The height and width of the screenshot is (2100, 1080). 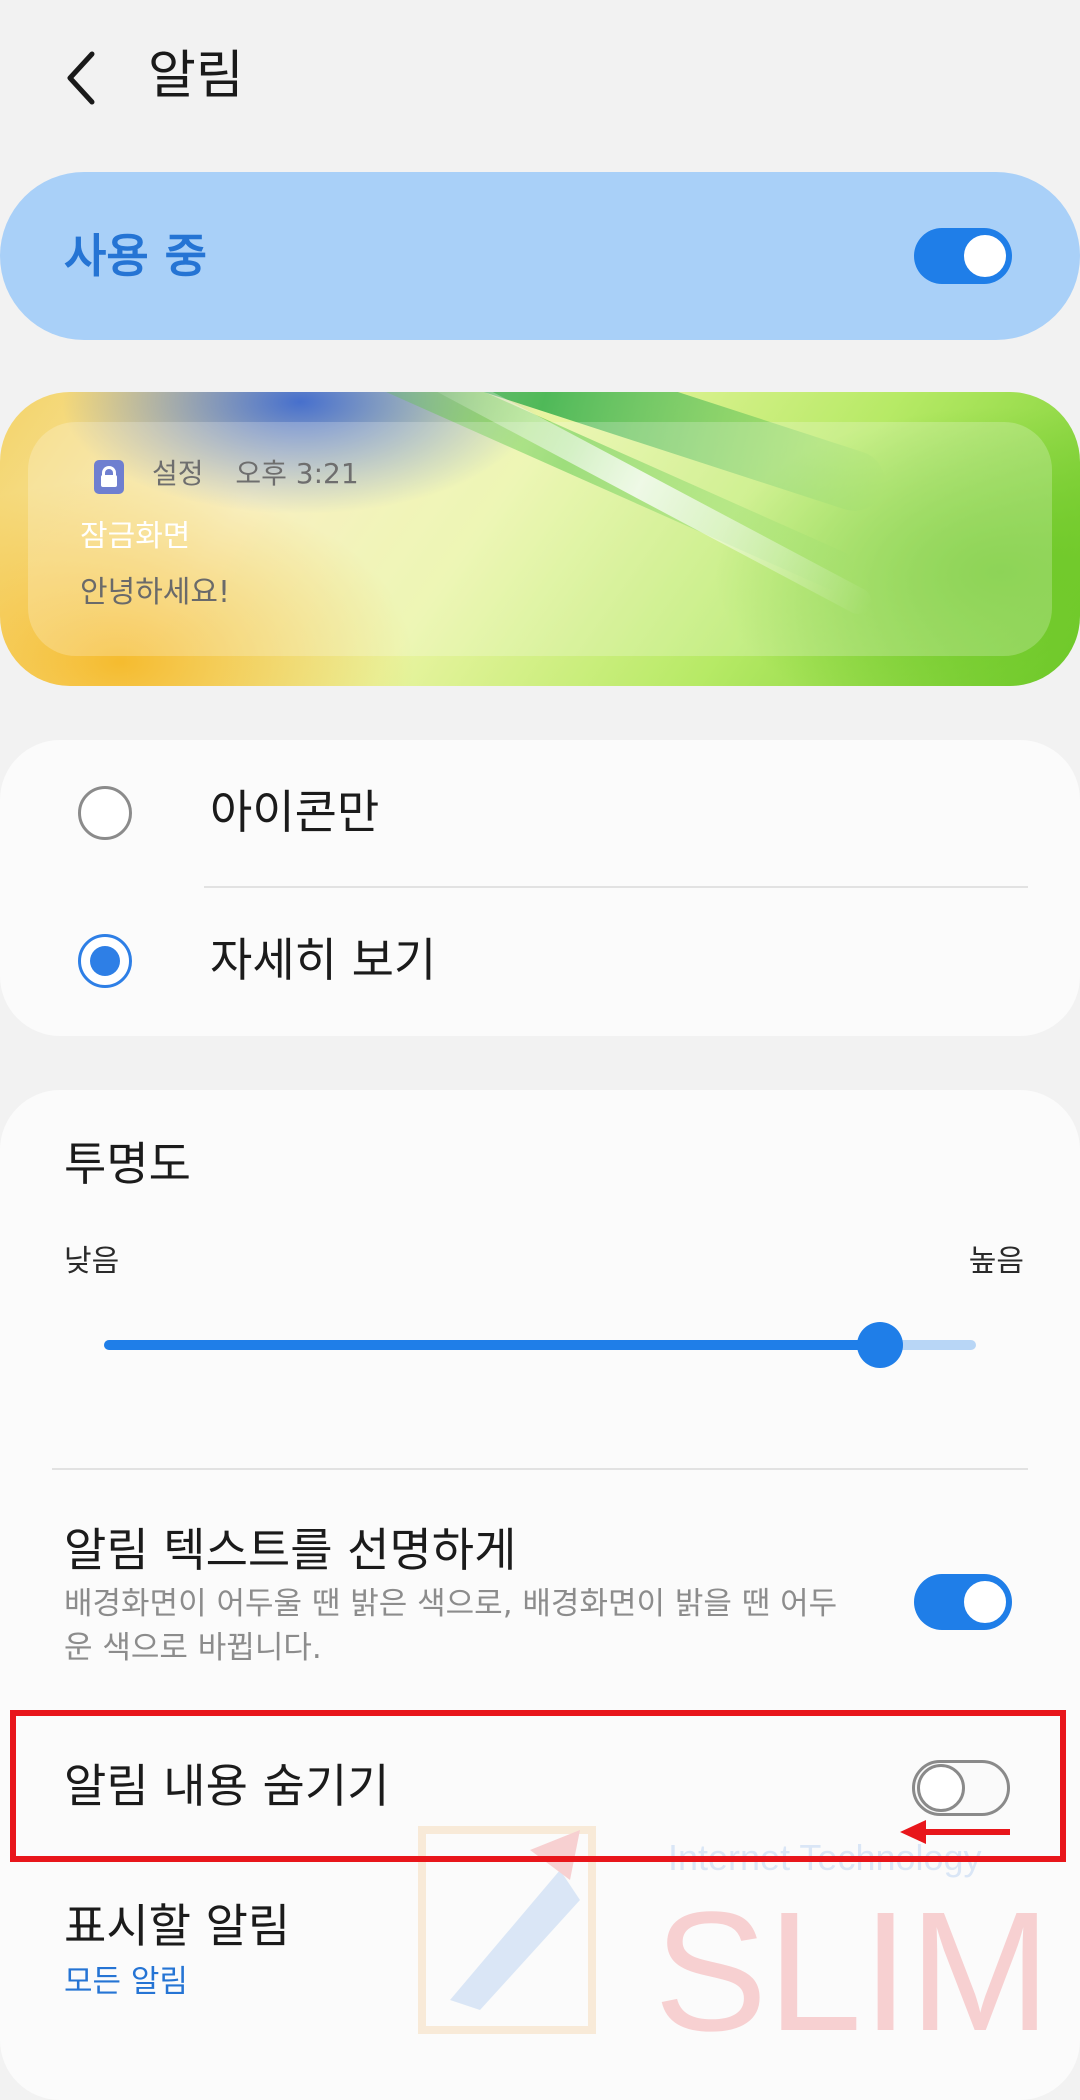 I want to click on lock-icon, so click(x=109, y=477).